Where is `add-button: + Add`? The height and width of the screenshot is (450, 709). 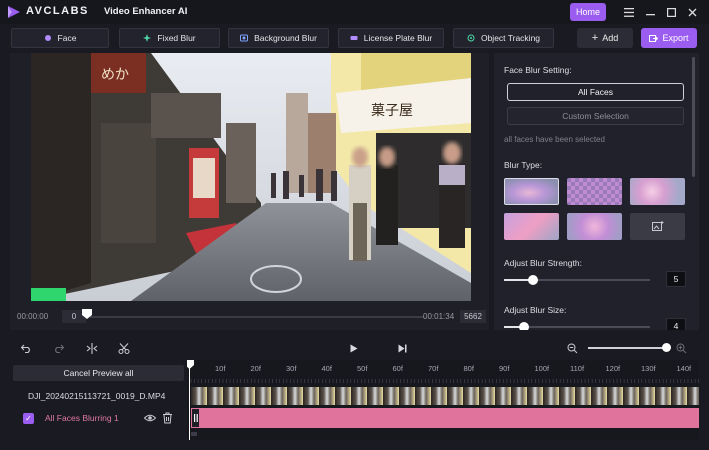 add-button: + Add is located at coordinates (605, 38).